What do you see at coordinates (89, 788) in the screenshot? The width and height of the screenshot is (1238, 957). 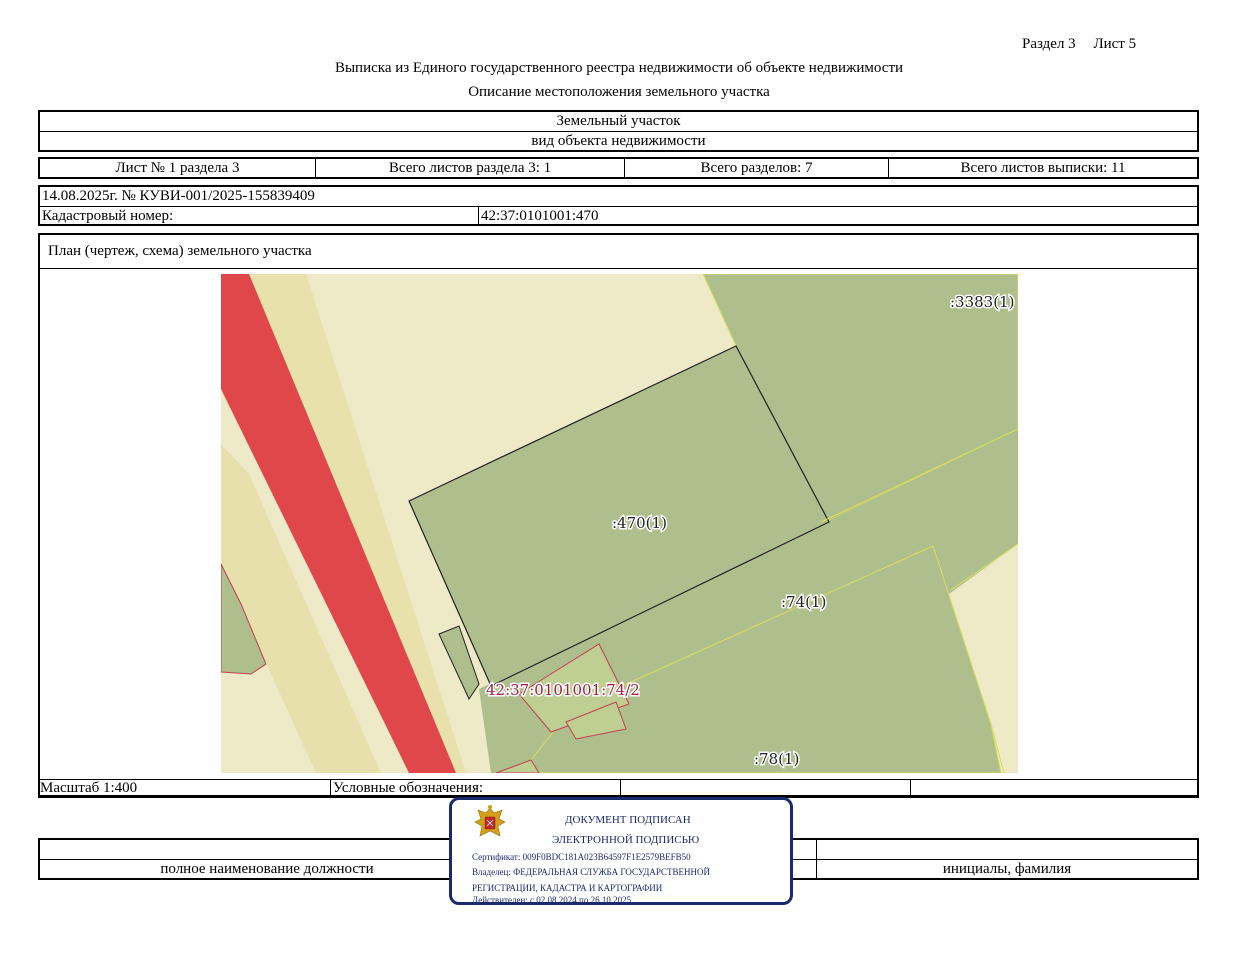 I see `scale-label: Масштаб 1:400` at bounding box center [89, 788].